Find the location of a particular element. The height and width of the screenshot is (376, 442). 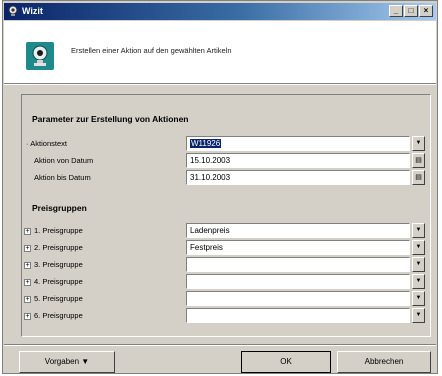

cancel-button: Abbrechen is located at coordinates (384, 362).